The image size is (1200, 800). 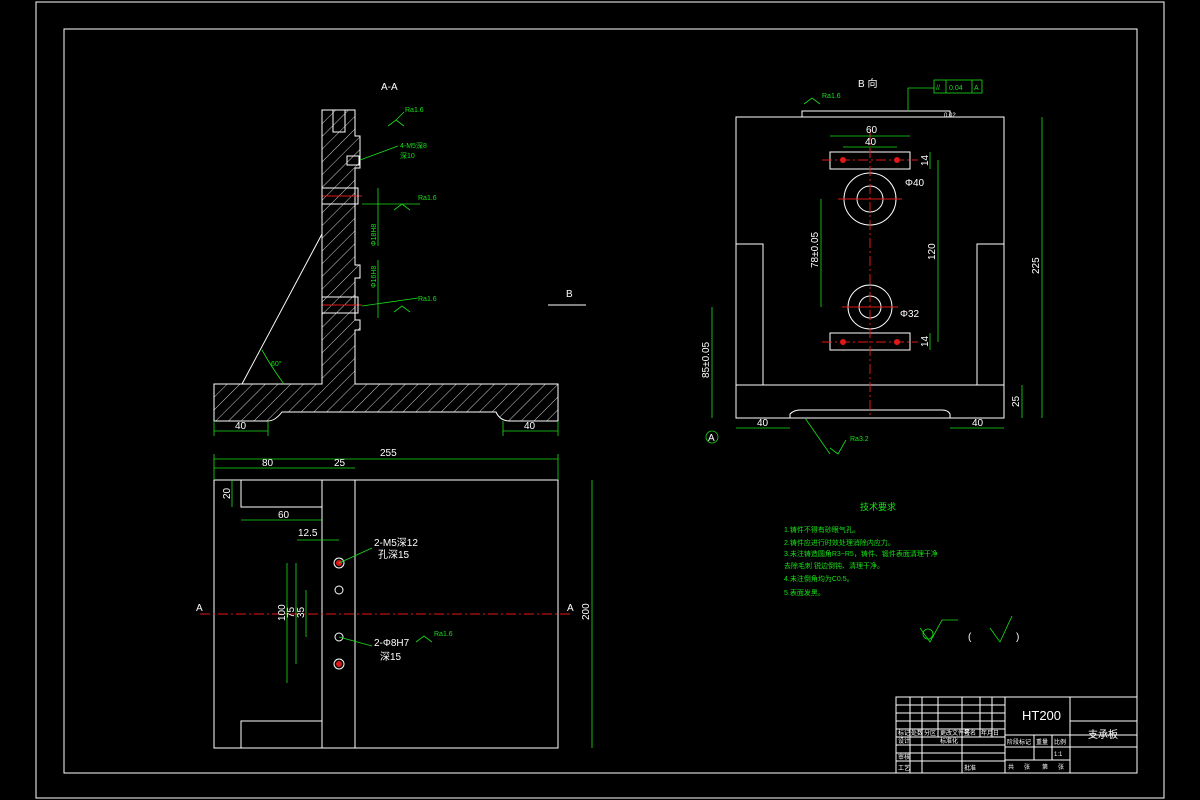 I want to click on tol-datum: A, so click(x=976, y=88).